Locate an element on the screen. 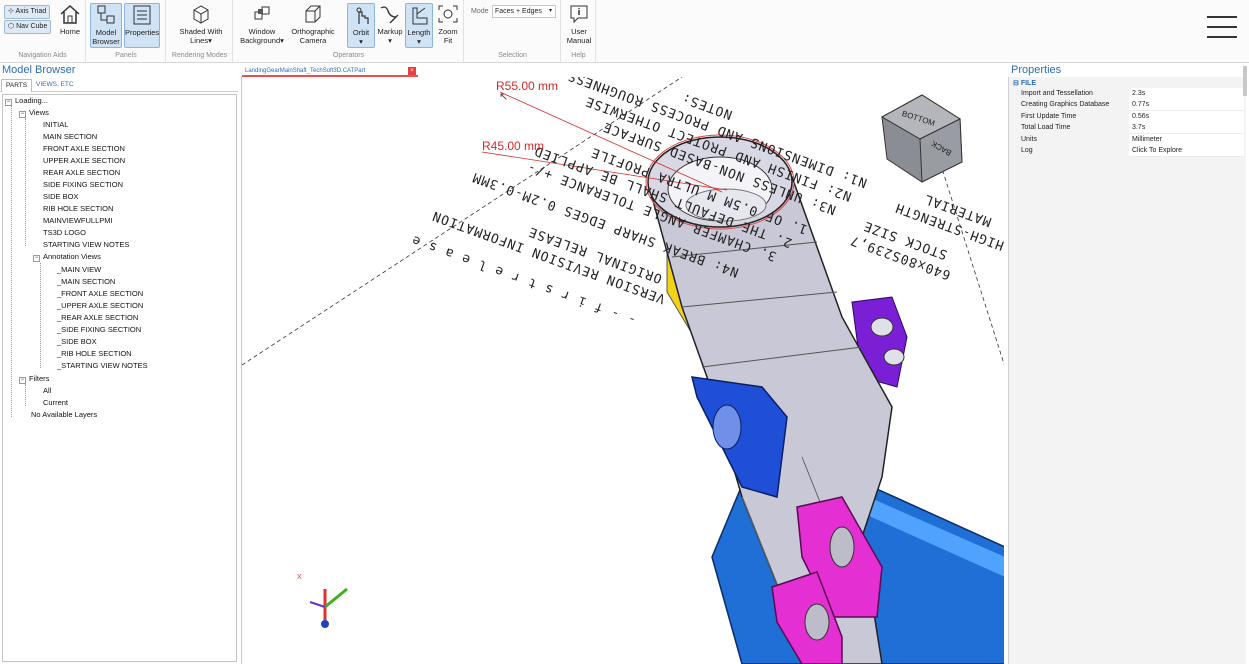 This screenshot has width=1249, height=664. collapse-icon: ⊟ is located at coordinates (1016, 83).